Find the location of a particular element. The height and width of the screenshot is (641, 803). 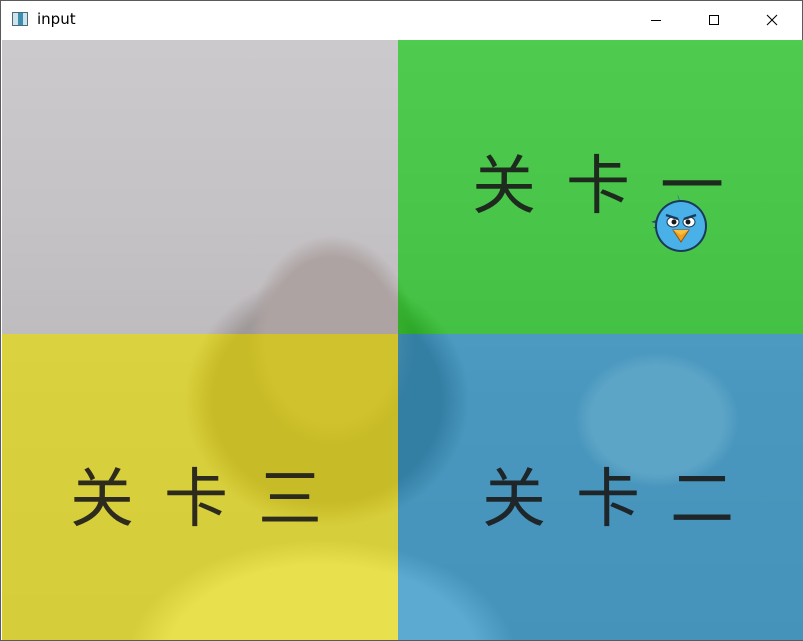

level-2-label: 关卡二 is located at coordinates (623, 500).